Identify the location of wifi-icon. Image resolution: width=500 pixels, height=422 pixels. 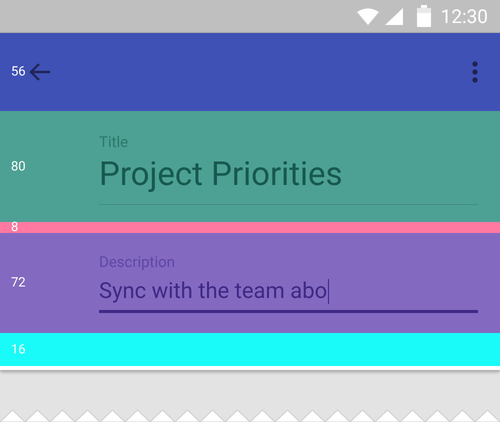
(367, 16).